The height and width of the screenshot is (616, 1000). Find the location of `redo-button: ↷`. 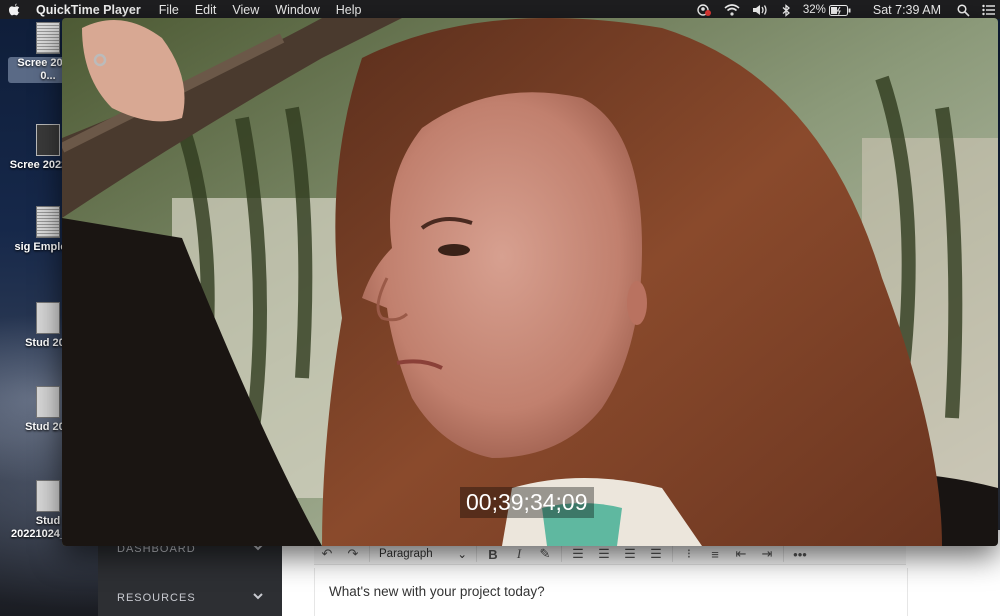

redo-button: ↷ is located at coordinates (353, 554).